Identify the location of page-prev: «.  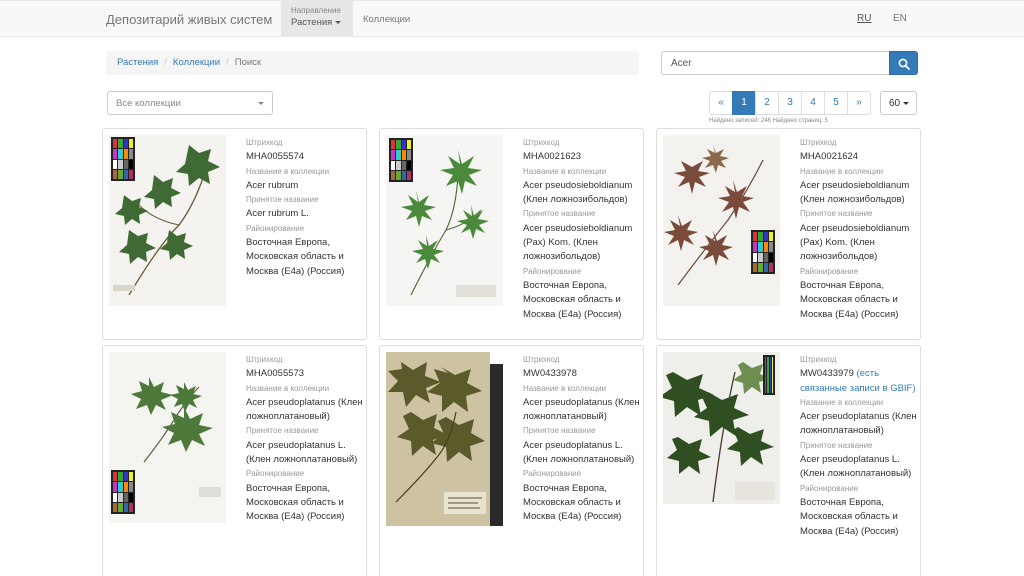
(721, 103).